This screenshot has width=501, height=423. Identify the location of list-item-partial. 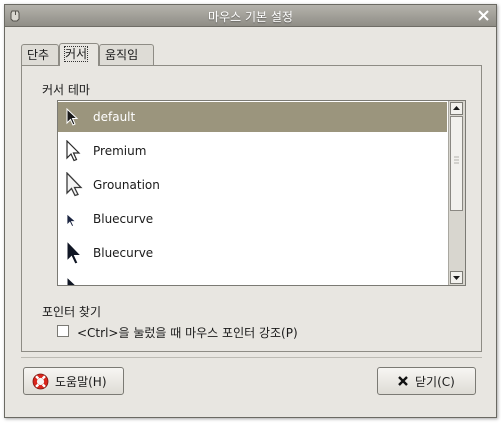
(252, 278).